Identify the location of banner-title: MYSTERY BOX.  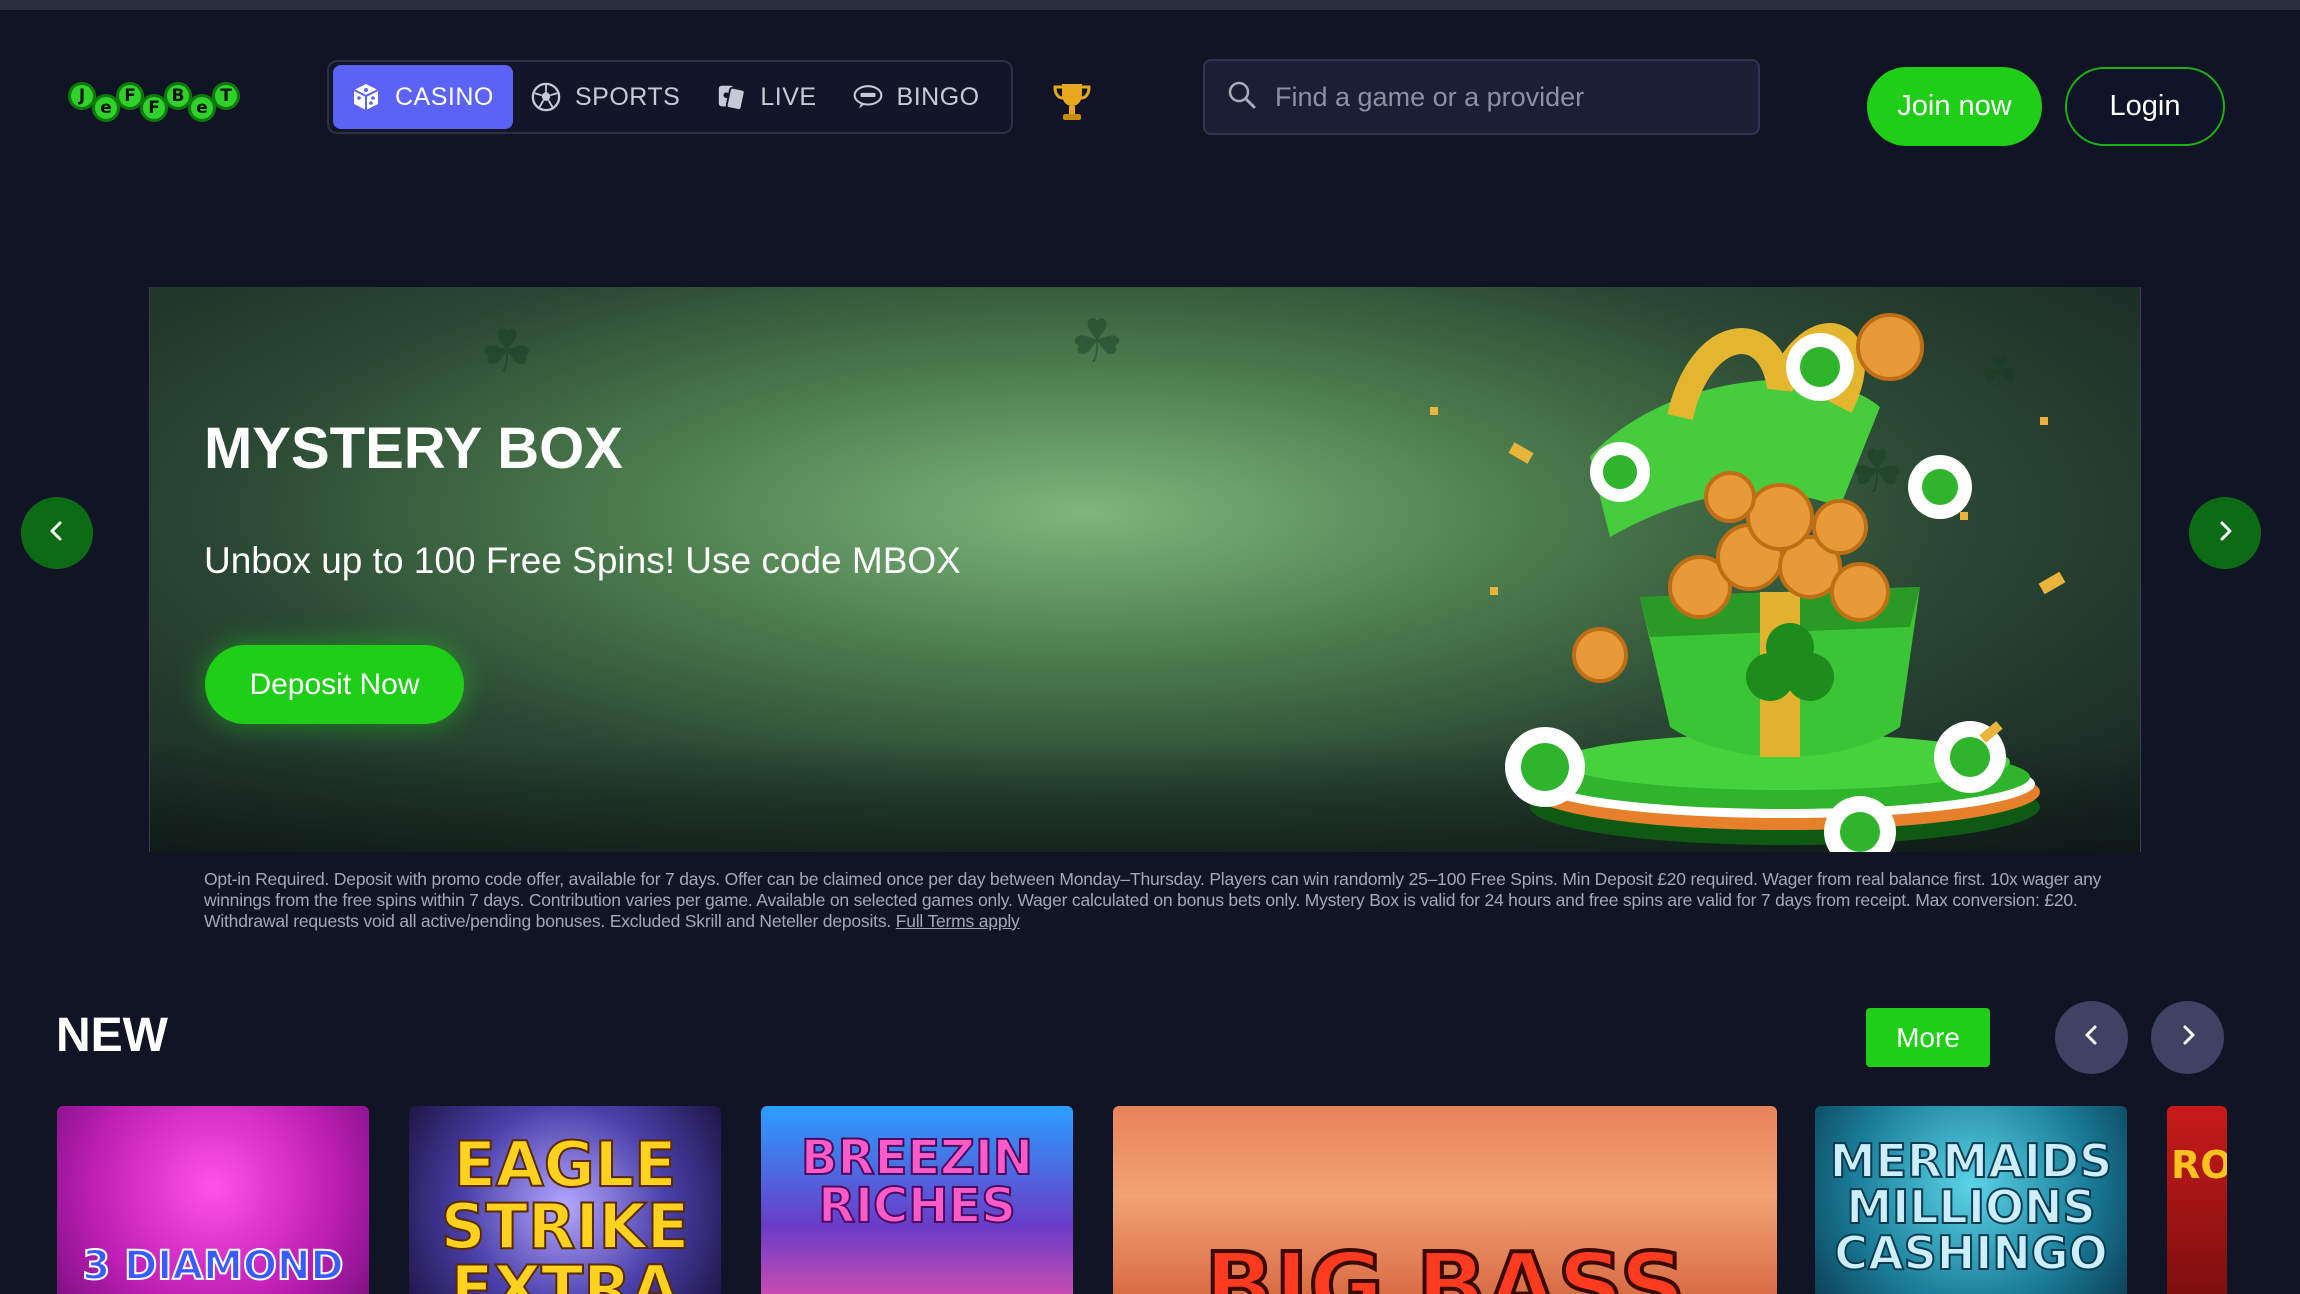
(413, 448).